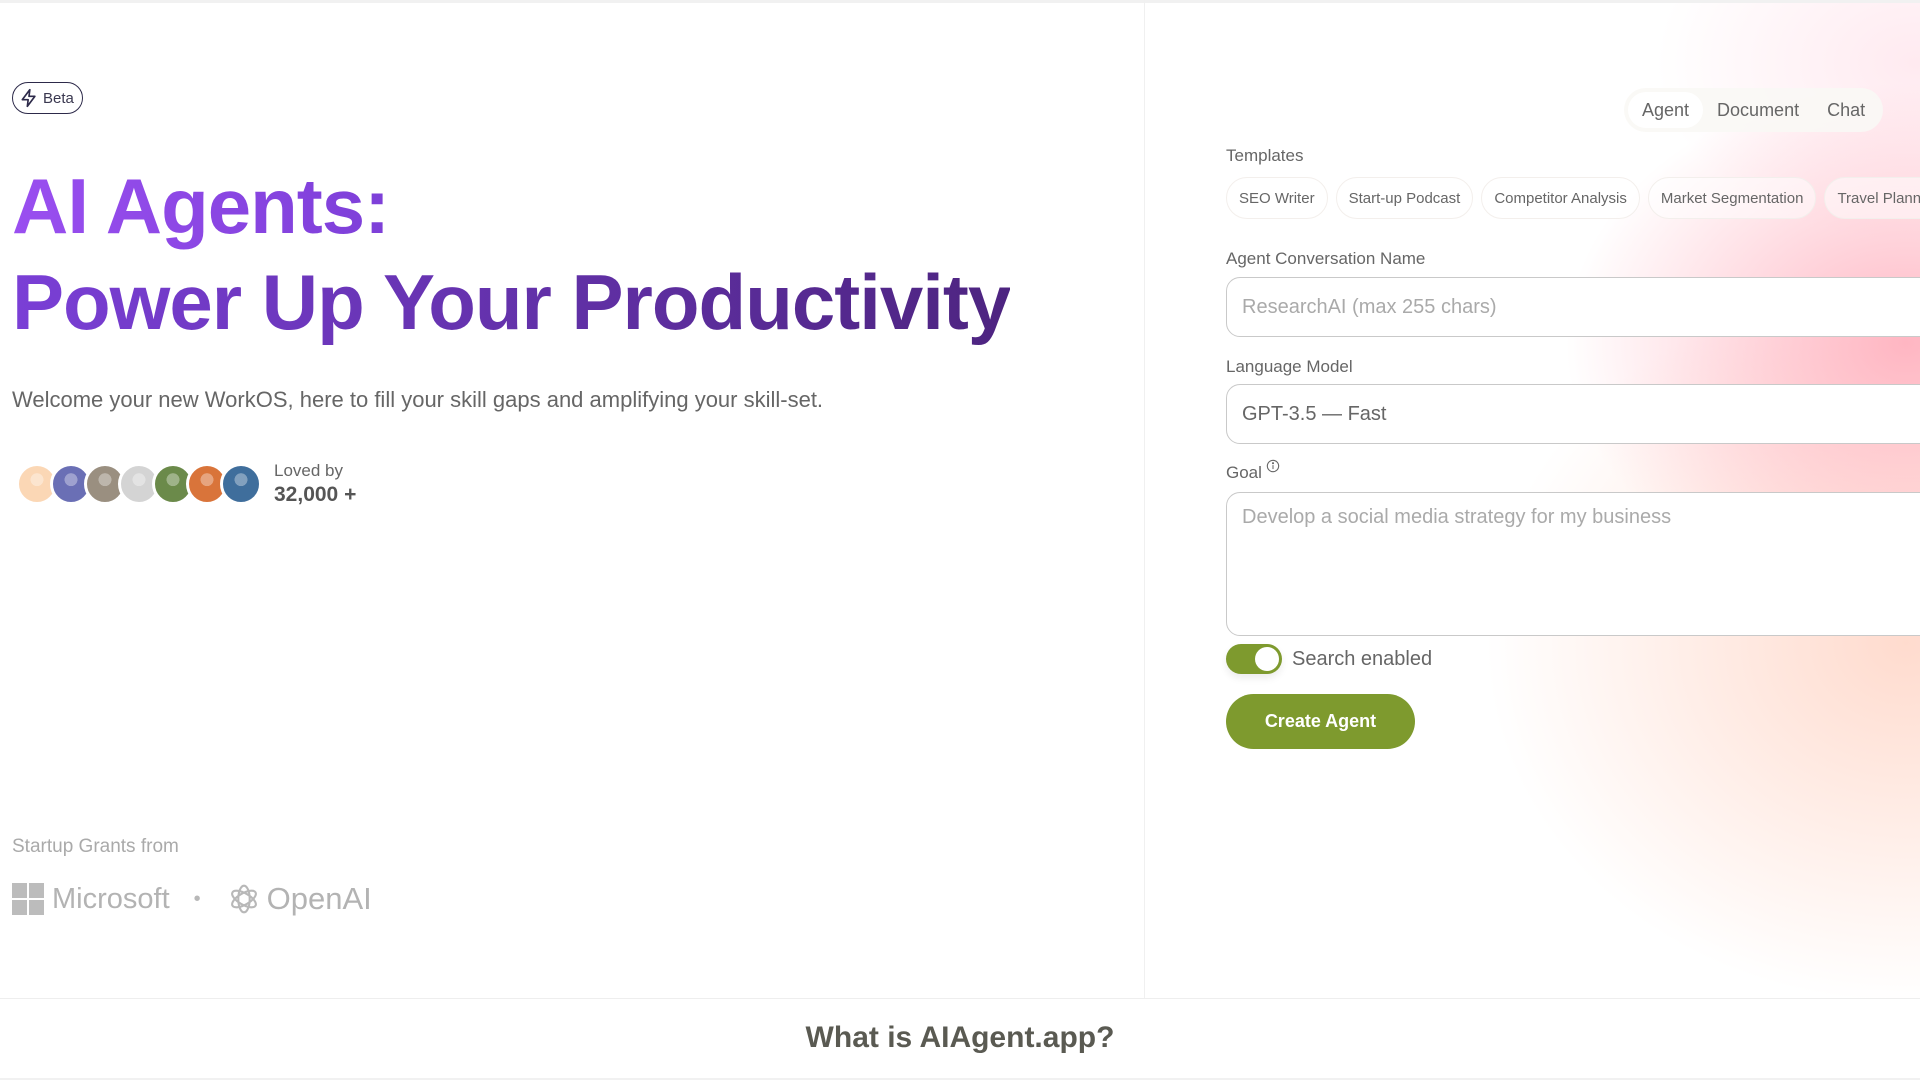 This screenshot has height=1080, width=1920. I want to click on headline-line-1: AI Agents:, so click(201, 206).